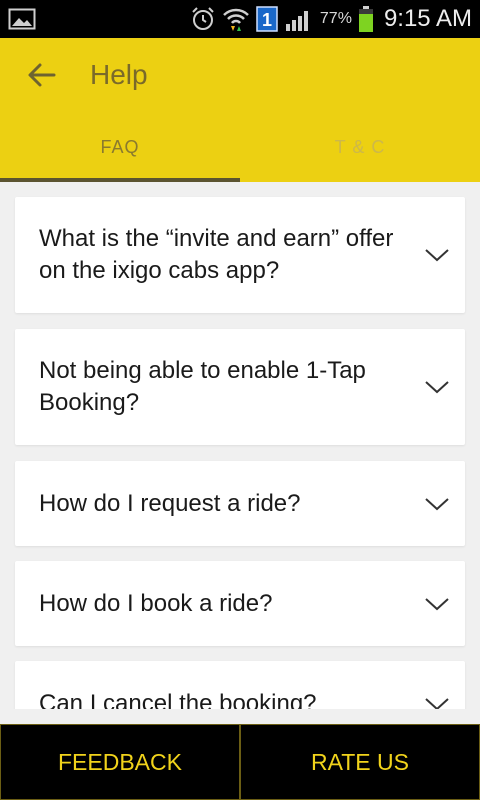  Describe the element at coordinates (203, 19) in the screenshot. I see `alarm-icon` at that location.